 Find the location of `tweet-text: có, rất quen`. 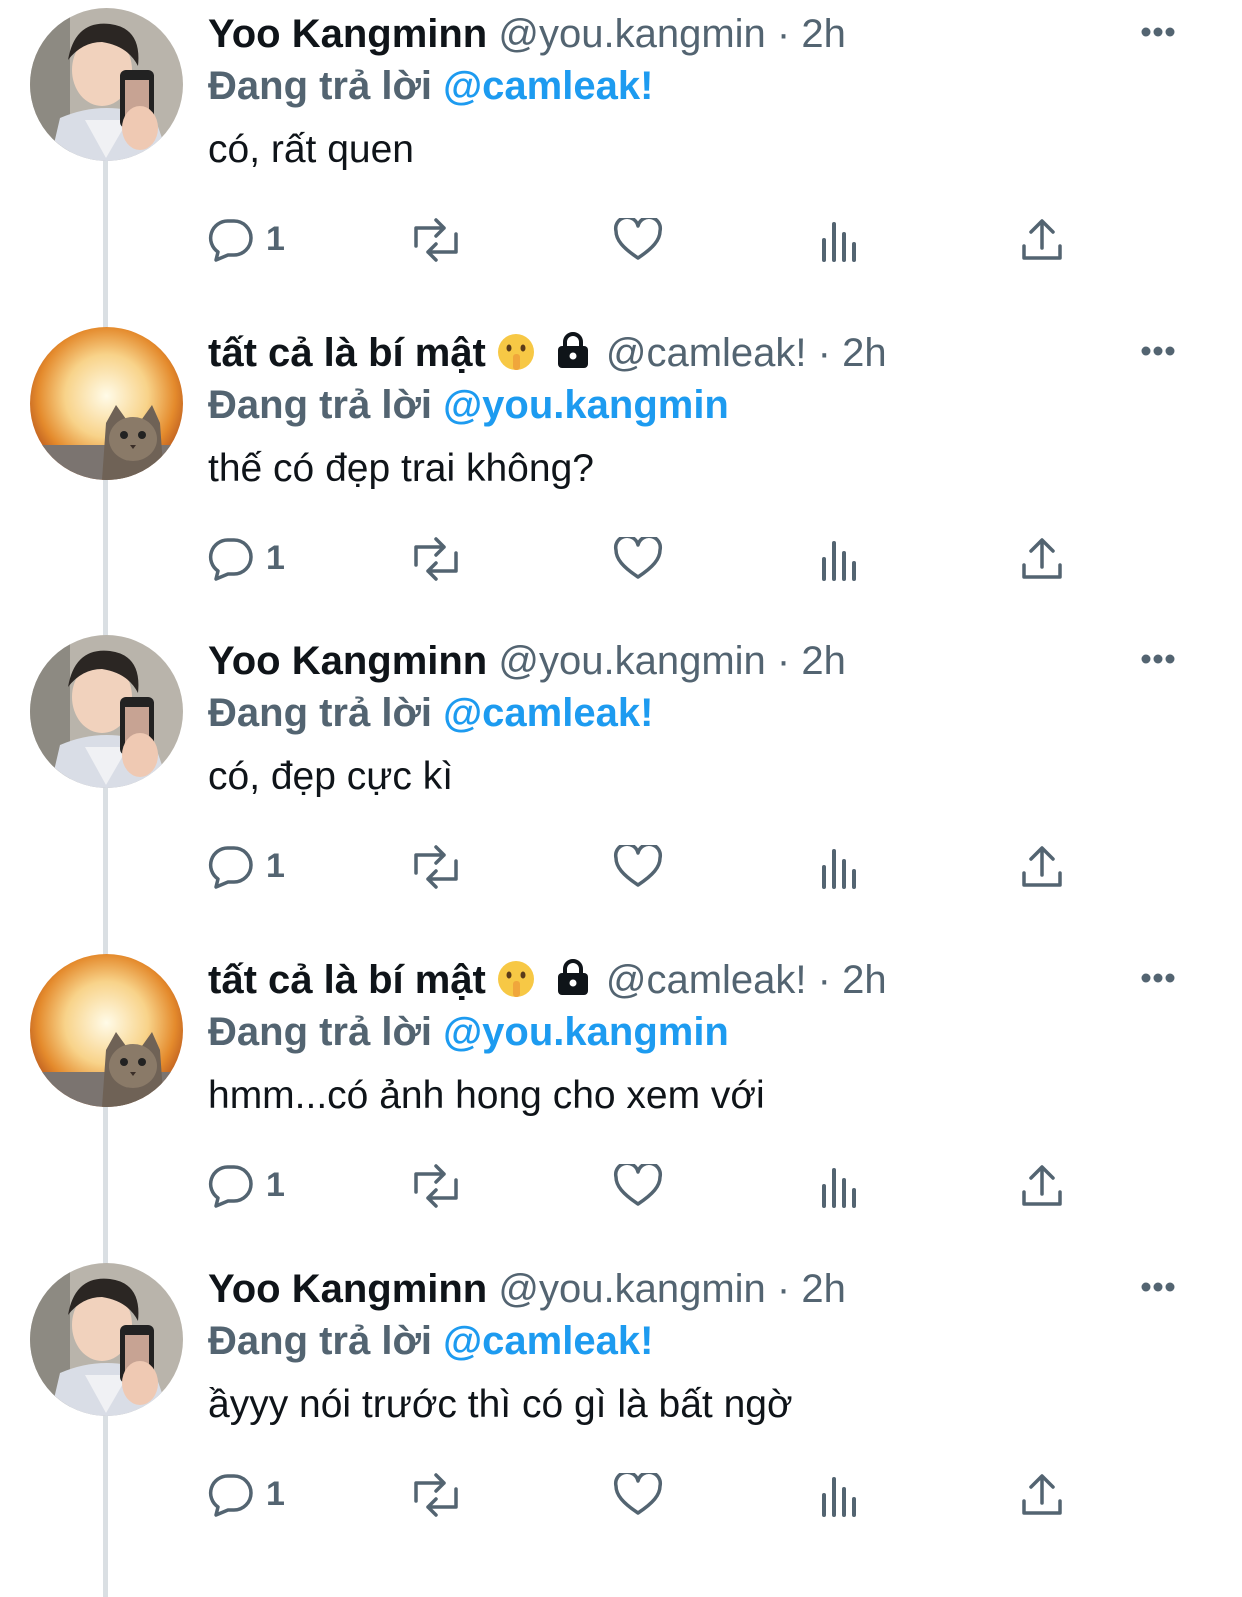

tweet-text: có, rất quen is located at coordinates (311, 149).